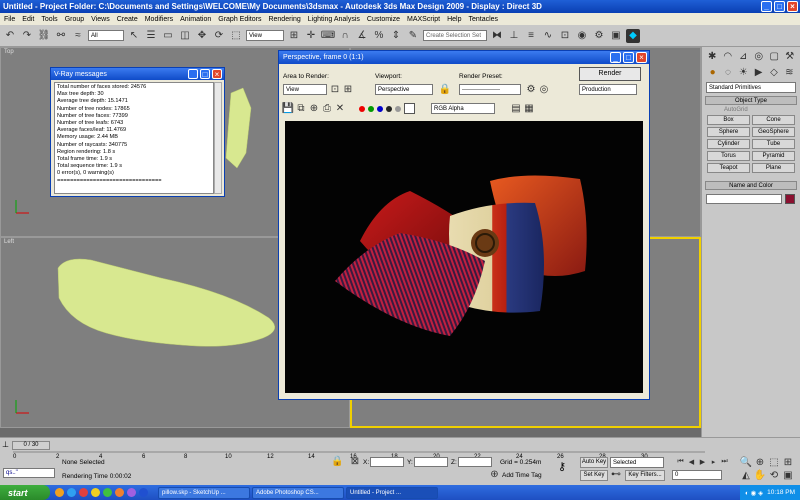 The width and height of the screenshot is (800, 500). What do you see at coordinates (185, 36) in the screenshot?
I see `window-crossing-icon: ◫` at bounding box center [185, 36].